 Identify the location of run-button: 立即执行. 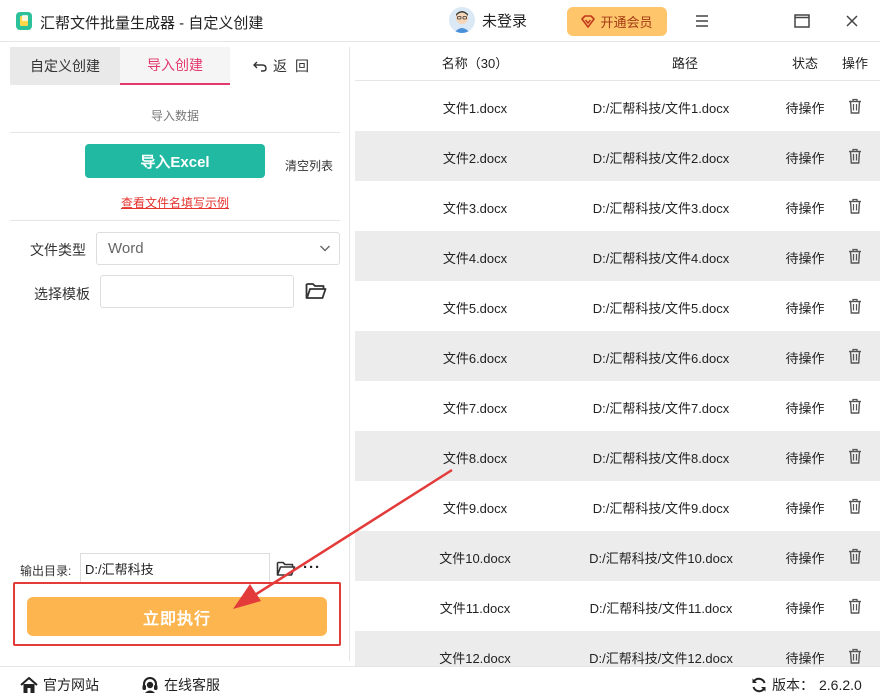
(177, 616).